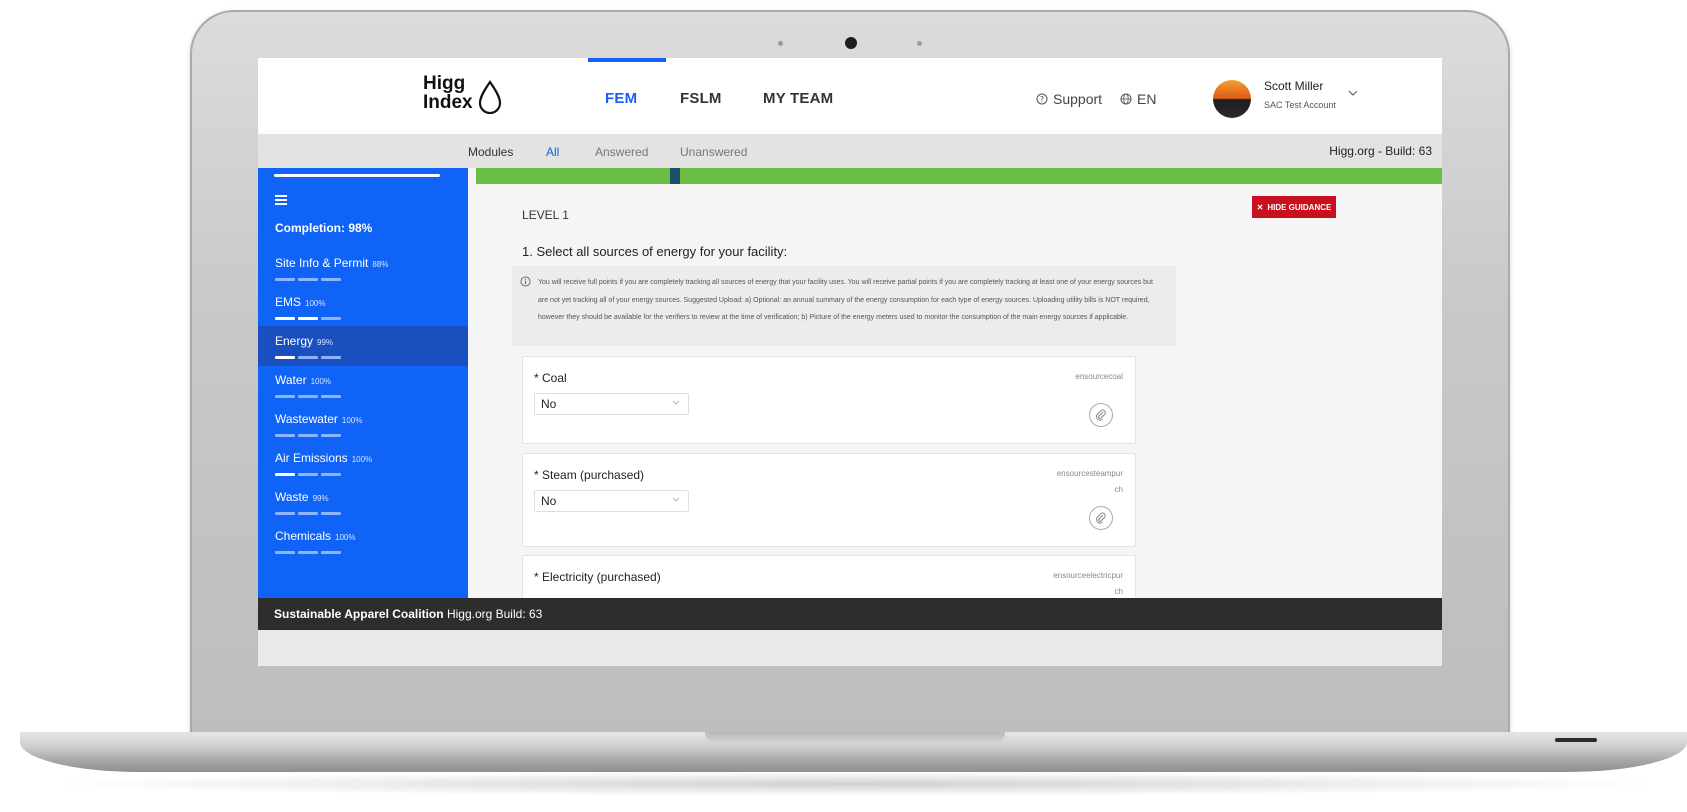 Image resolution: width=1687 pixels, height=812 pixels. What do you see at coordinates (550, 378) in the screenshot?
I see `source-label: * Coal` at bounding box center [550, 378].